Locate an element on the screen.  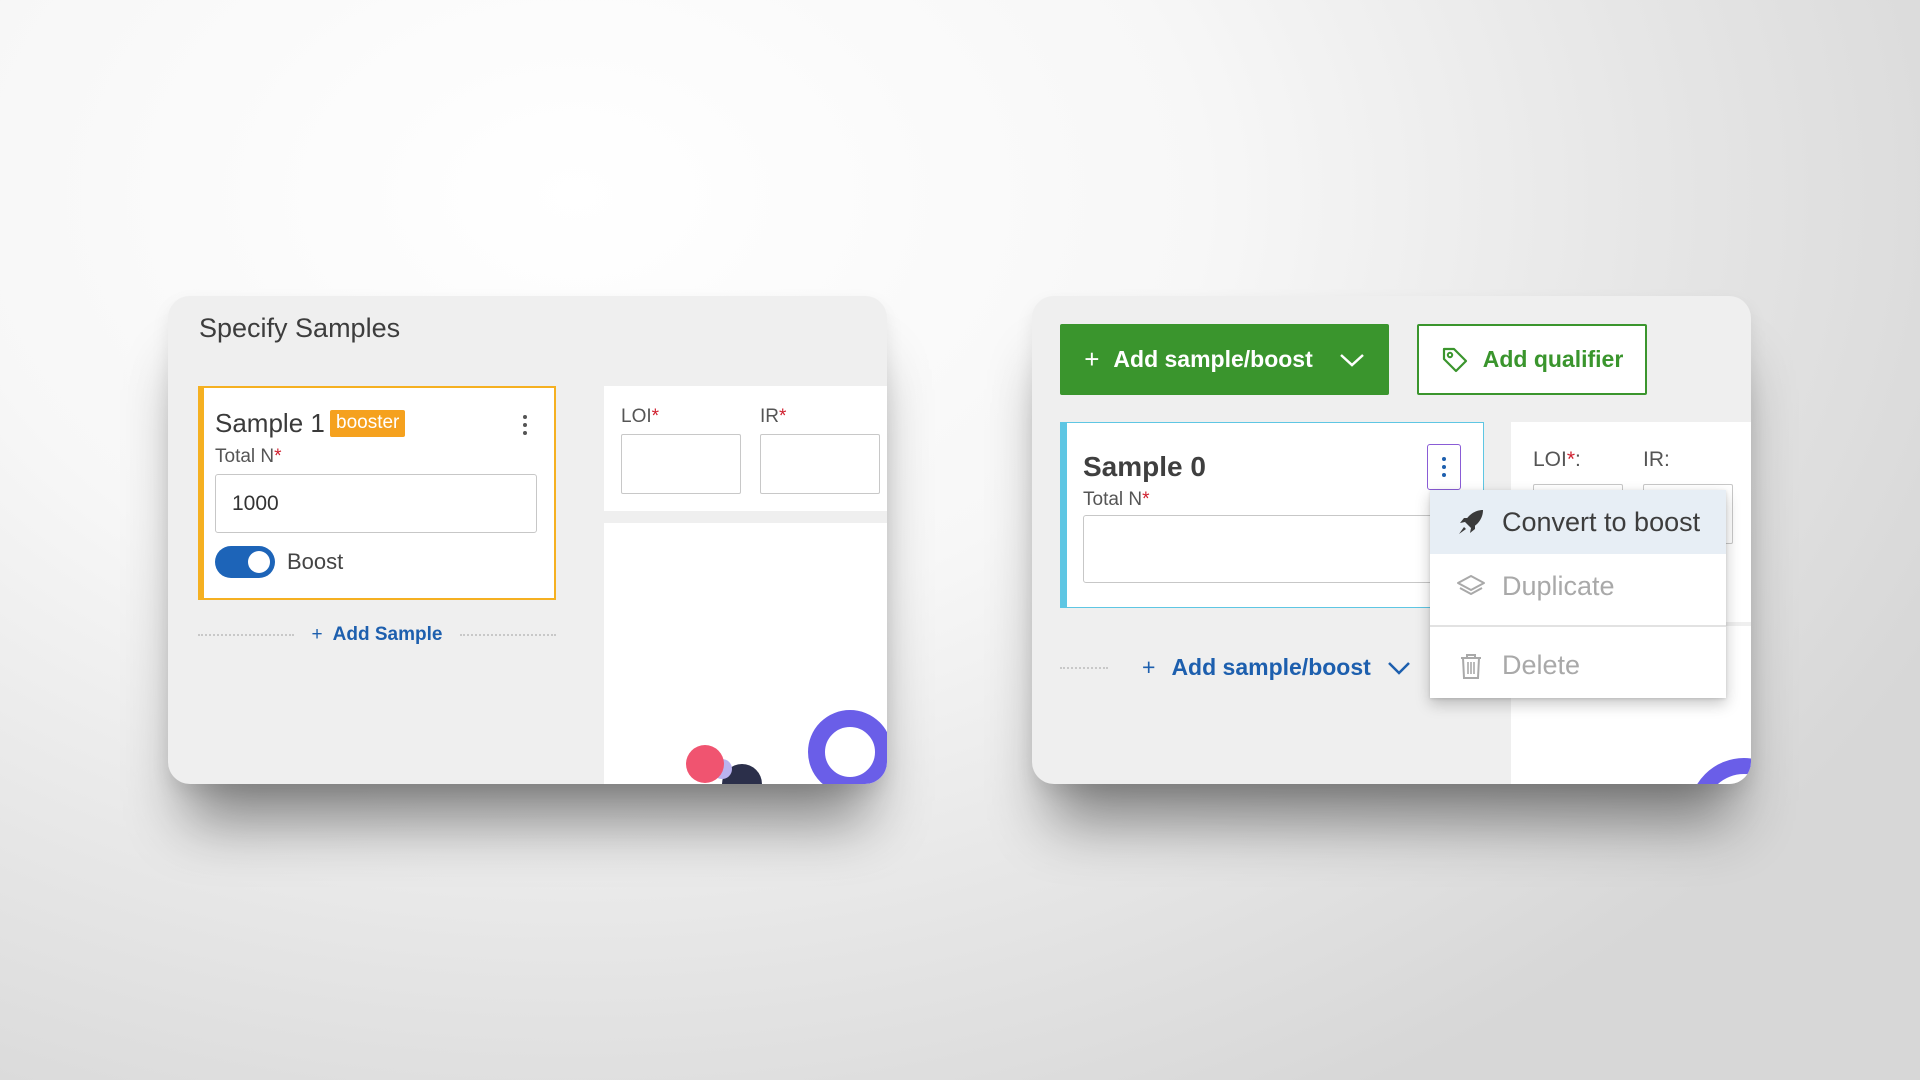
sample-title: Sample 0 is located at coordinates (1144, 466).